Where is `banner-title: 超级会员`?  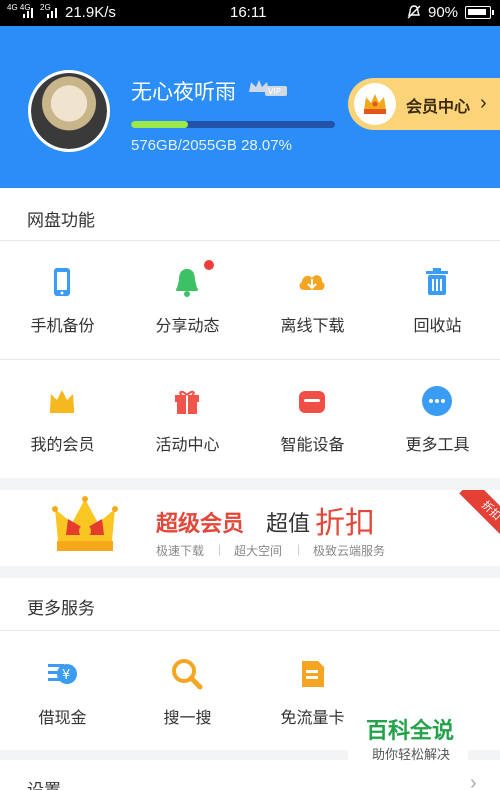 banner-title: 超级会员 is located at coordinates (200, 523).